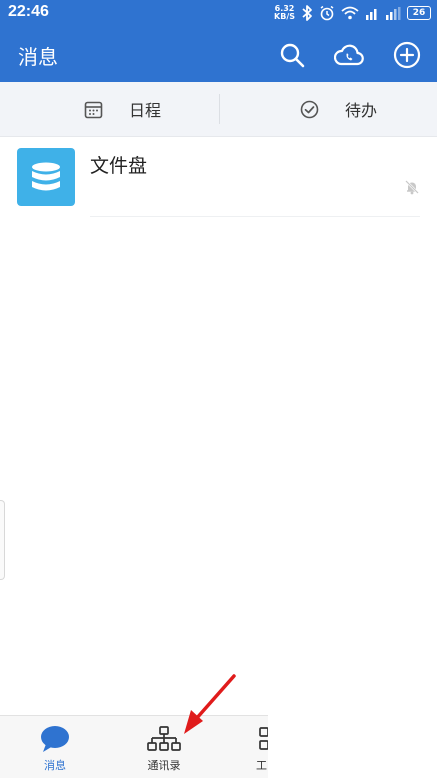 The image size is (437, 778). I want to click on mute-bell-icon, so click(412, 187).